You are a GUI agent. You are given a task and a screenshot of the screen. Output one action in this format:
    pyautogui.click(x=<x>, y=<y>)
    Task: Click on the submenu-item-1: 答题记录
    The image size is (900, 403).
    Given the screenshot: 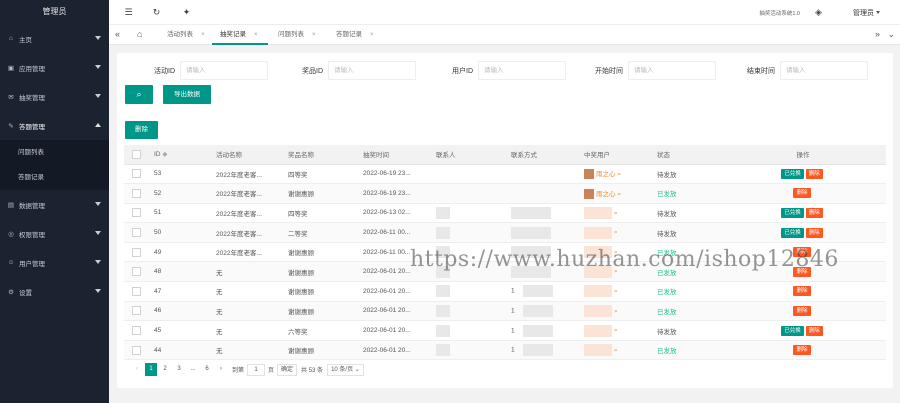 What is the action you would take?
    pyautogui.click(x=54, y=177)
    